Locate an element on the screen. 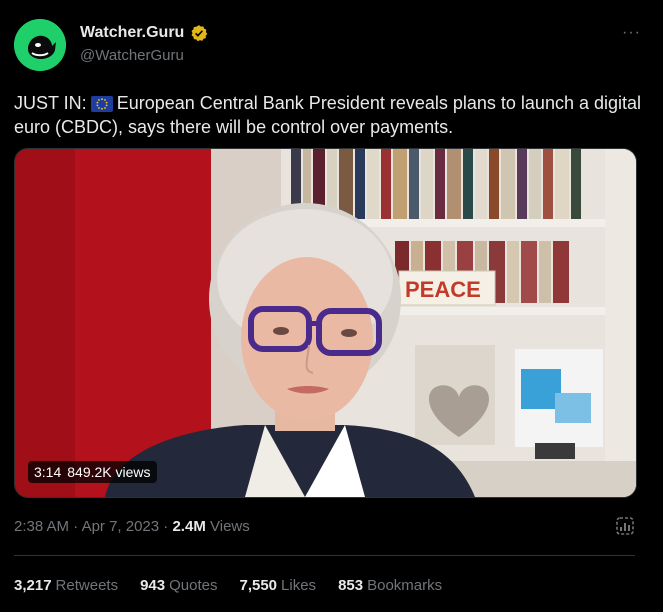 The height and width of the screenshot is (612, 663). tweet-date: Apr 7, 2023 is located at coordinates (121, 526).